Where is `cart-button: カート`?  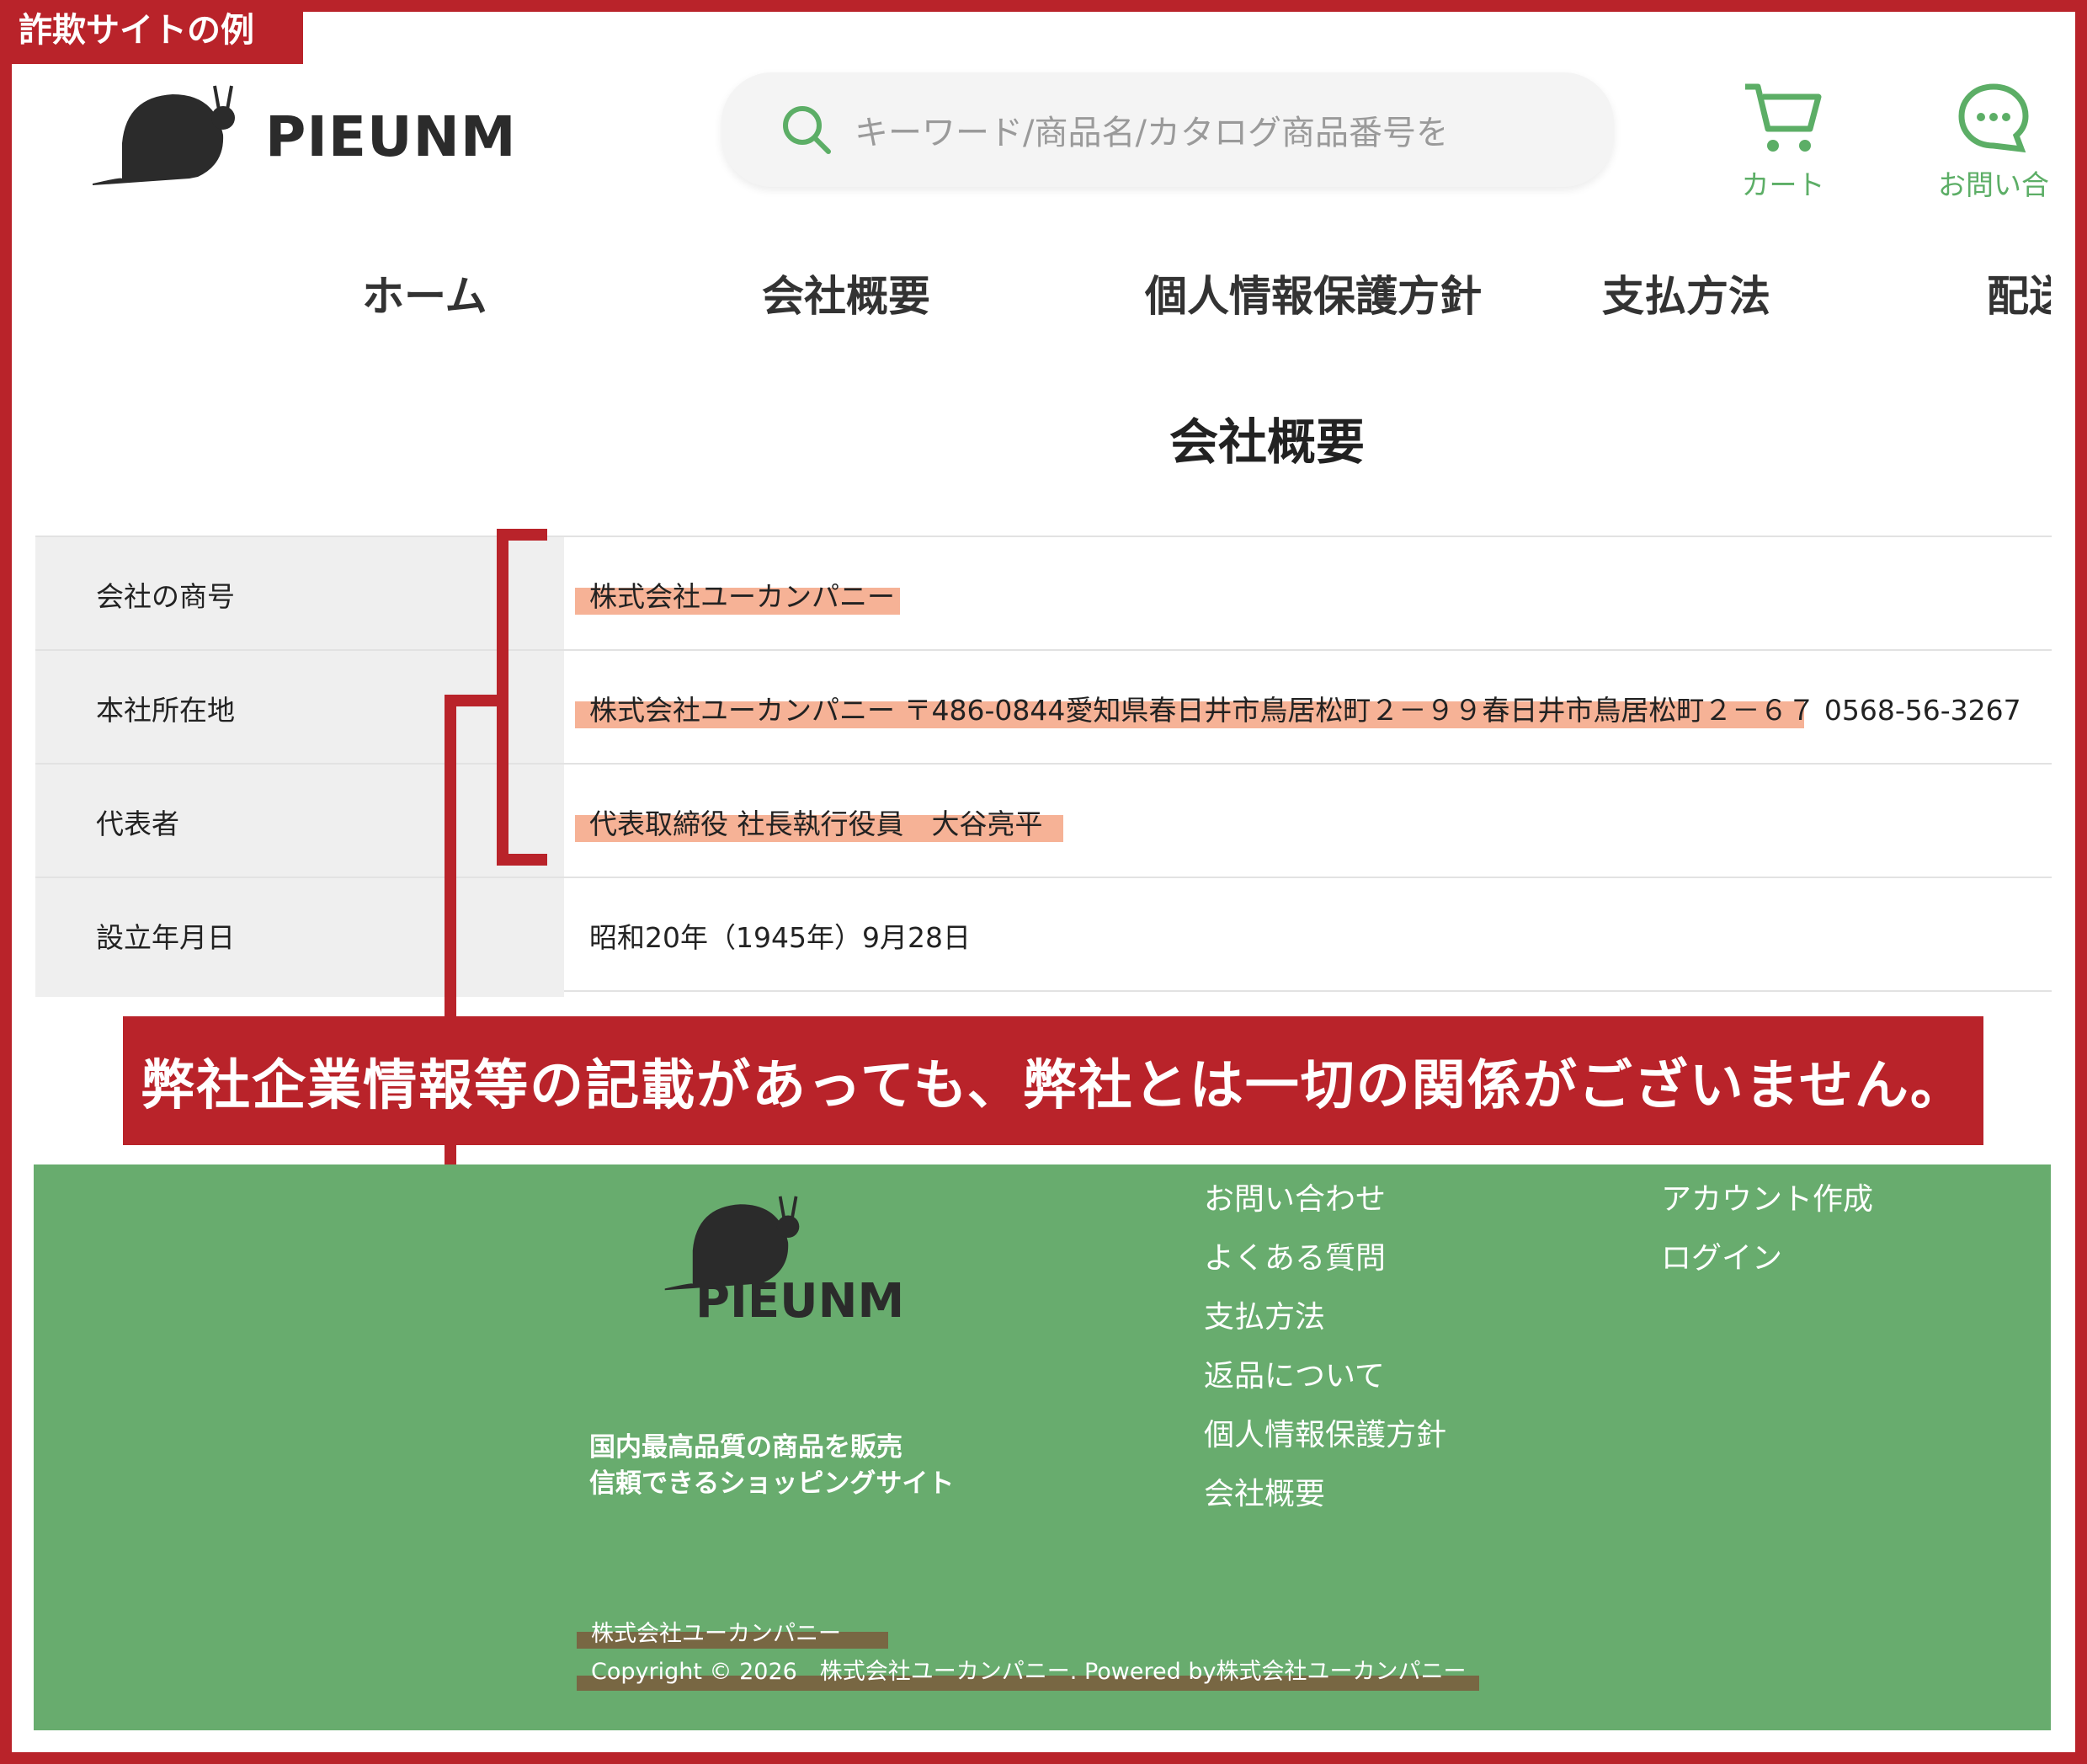
cart-button: カート is located at coordinates (1783, 141).